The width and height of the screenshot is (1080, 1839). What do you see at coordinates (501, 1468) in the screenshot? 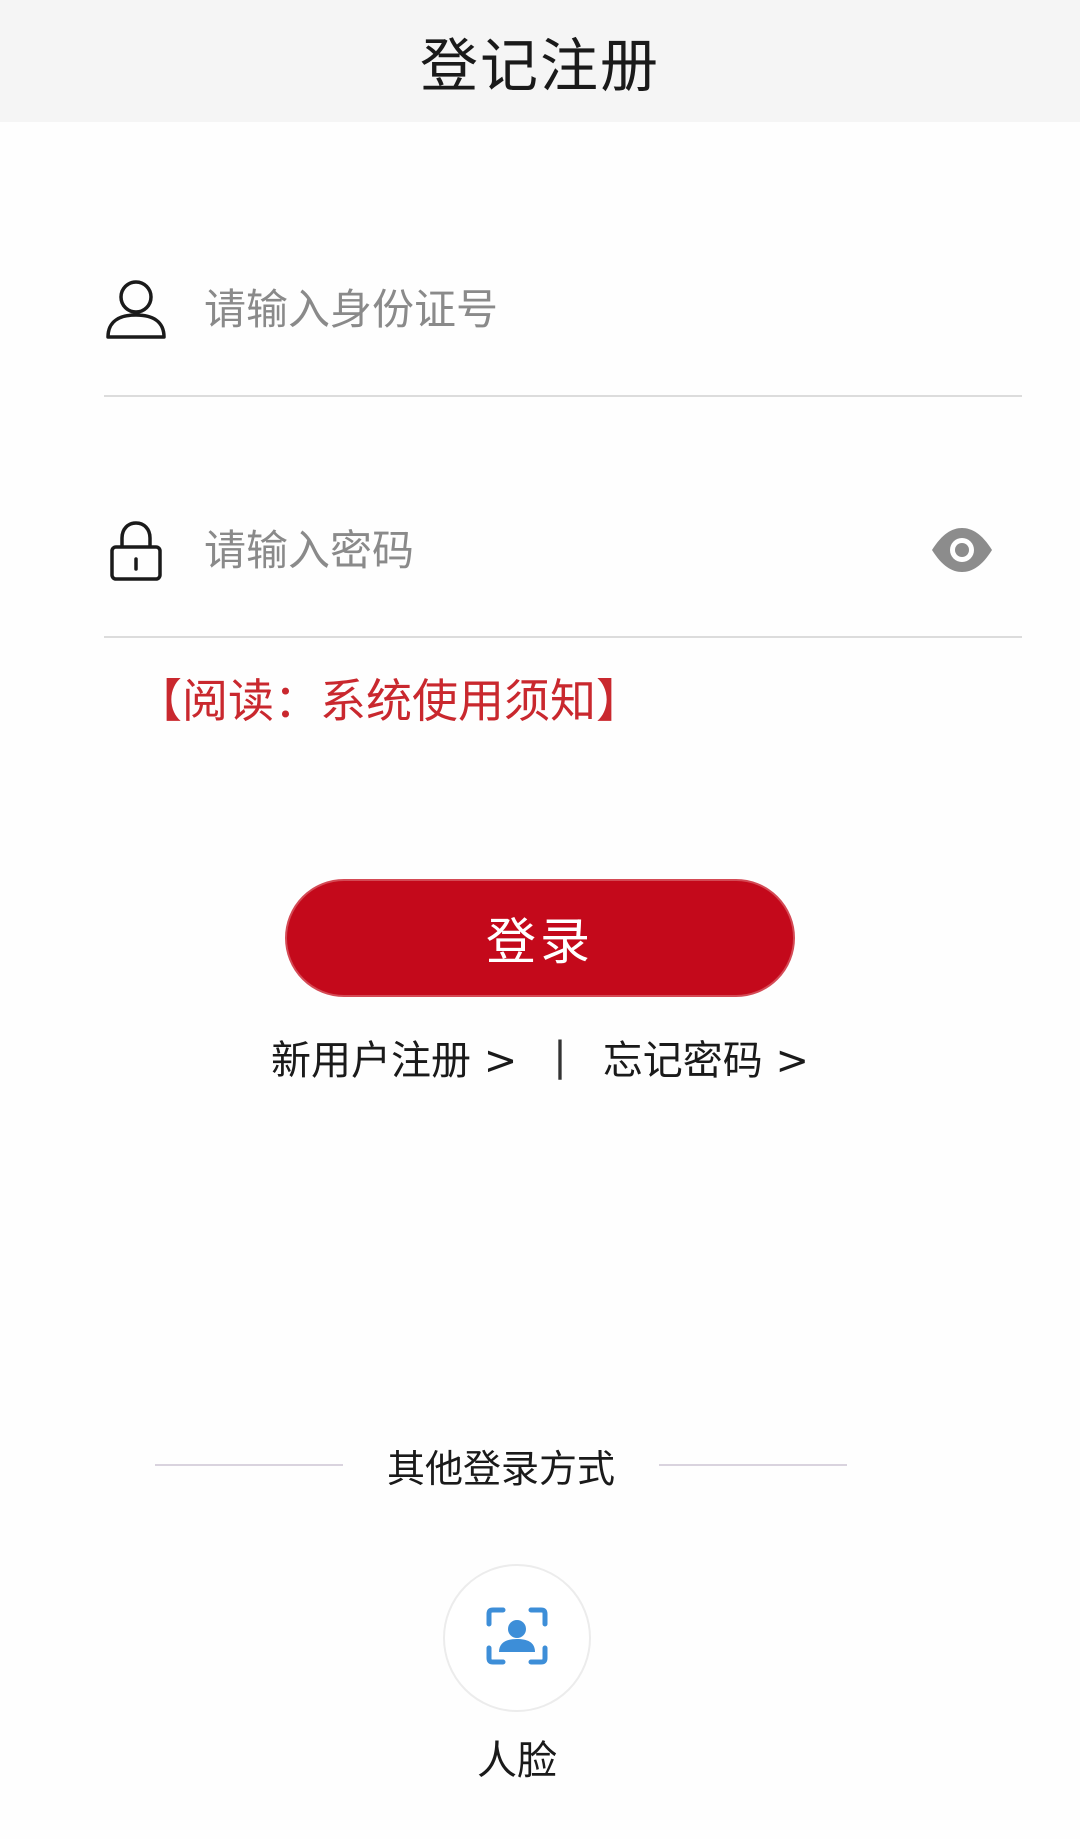
I see `other-login-title: 其他登录方式` at bounding box center [501, 1468].